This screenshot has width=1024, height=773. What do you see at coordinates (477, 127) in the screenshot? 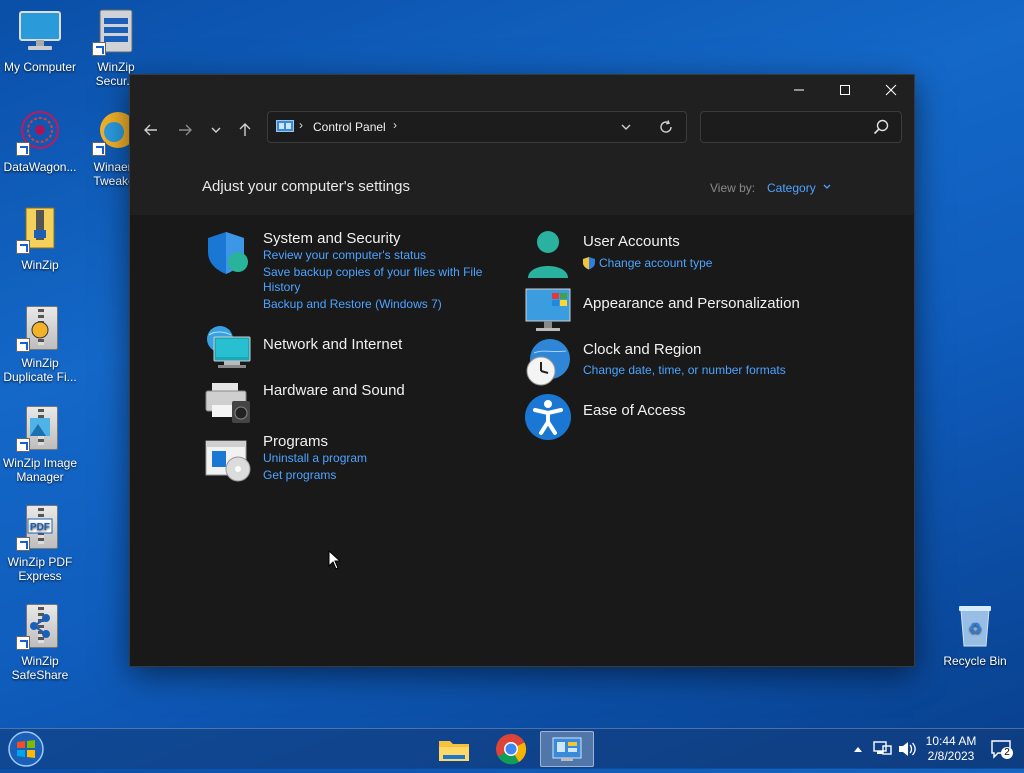
I see `address-bar: › Control Panel ›` at bounding box center [477, 127].